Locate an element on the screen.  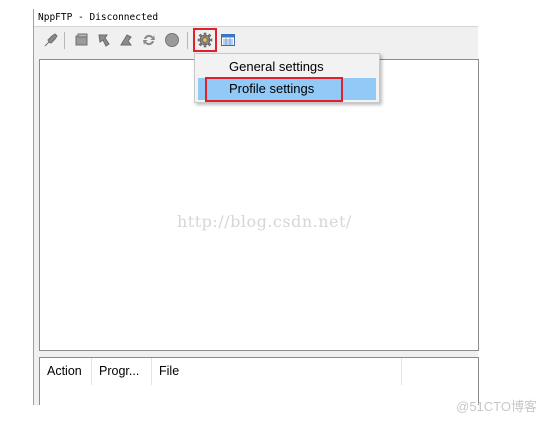
profile-settings-highlight is located at coordinates (274, 89).